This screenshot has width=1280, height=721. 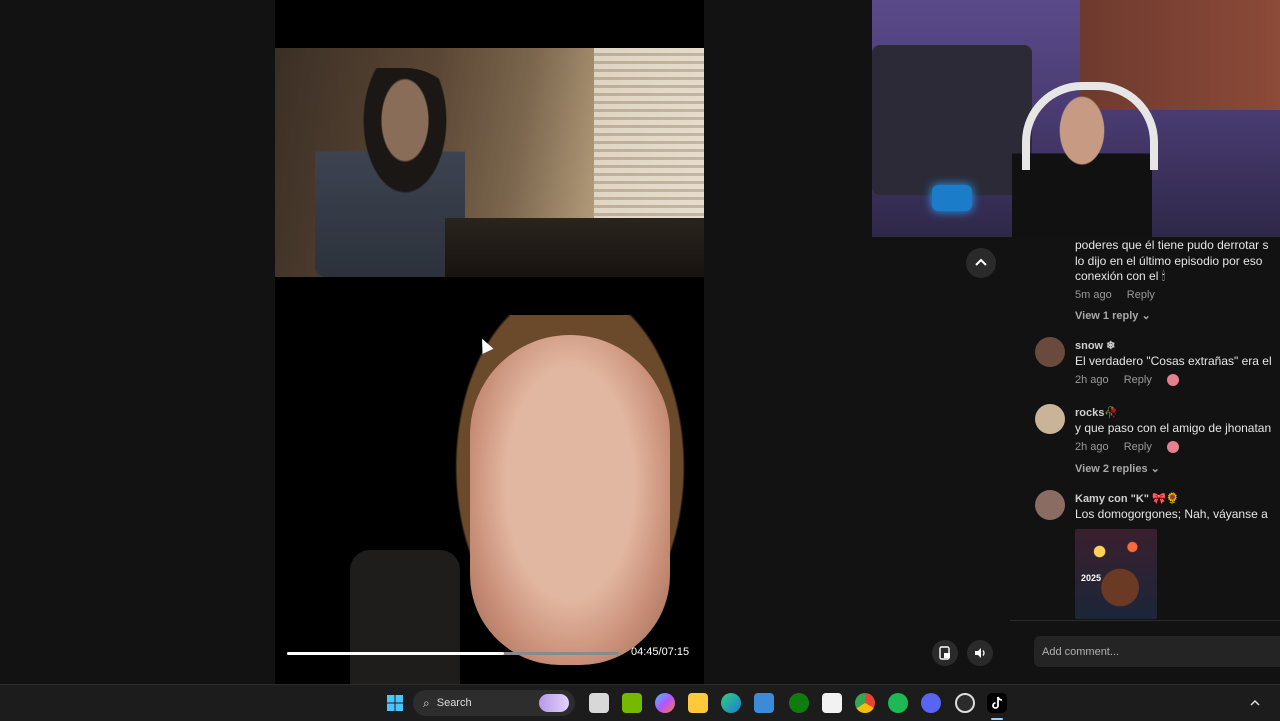 I want to click on webcam-overlay, so click(x=1076, y=118).